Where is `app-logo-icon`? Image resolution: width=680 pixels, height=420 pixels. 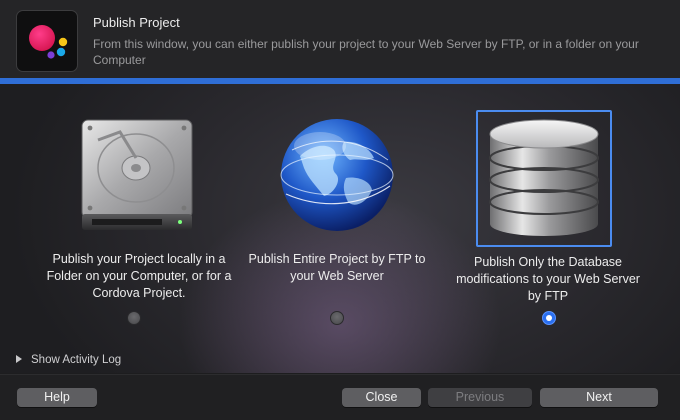
app-logo-icon is located at coordinates (47, 41).